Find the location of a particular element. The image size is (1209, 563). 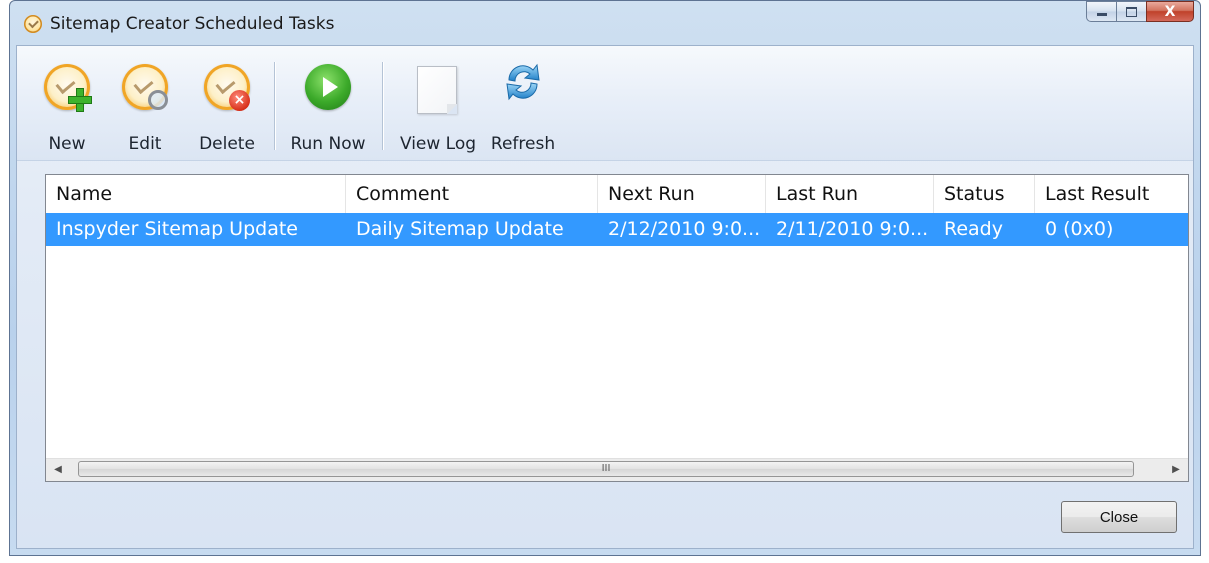

edit-task-button: Edit is located at coordinates (145, 105).